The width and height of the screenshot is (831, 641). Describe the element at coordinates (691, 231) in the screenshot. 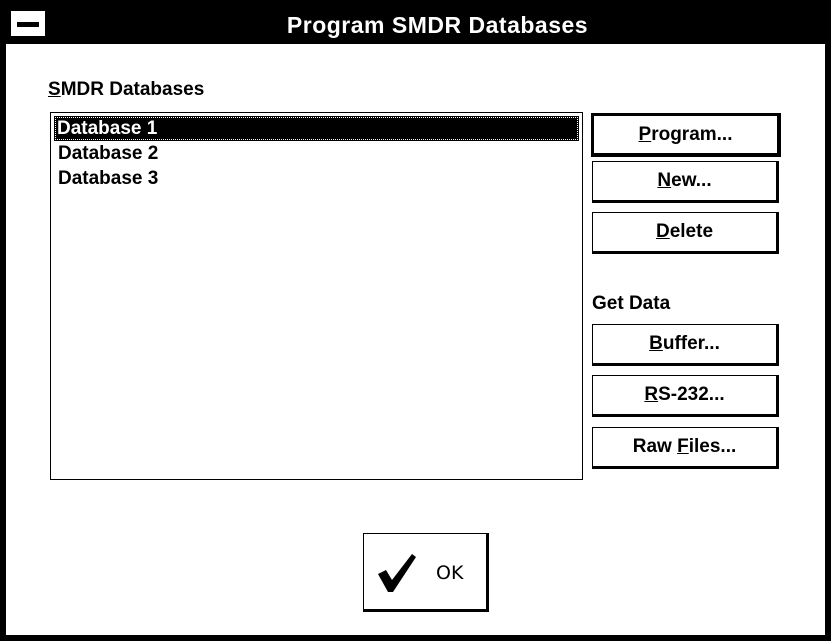

I see `delete-label: elete` at that location.